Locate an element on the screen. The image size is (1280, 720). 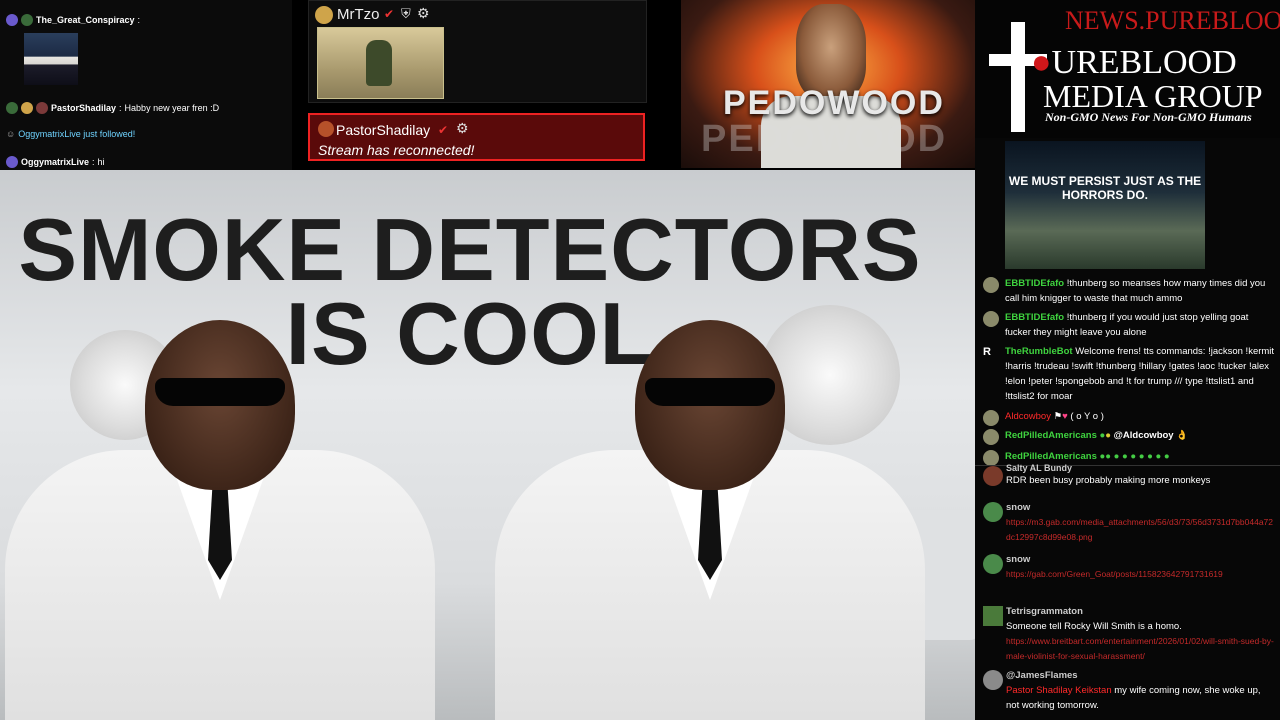
chat-line: The_Great_Conspiracy : is located at coordinates (73, 20).